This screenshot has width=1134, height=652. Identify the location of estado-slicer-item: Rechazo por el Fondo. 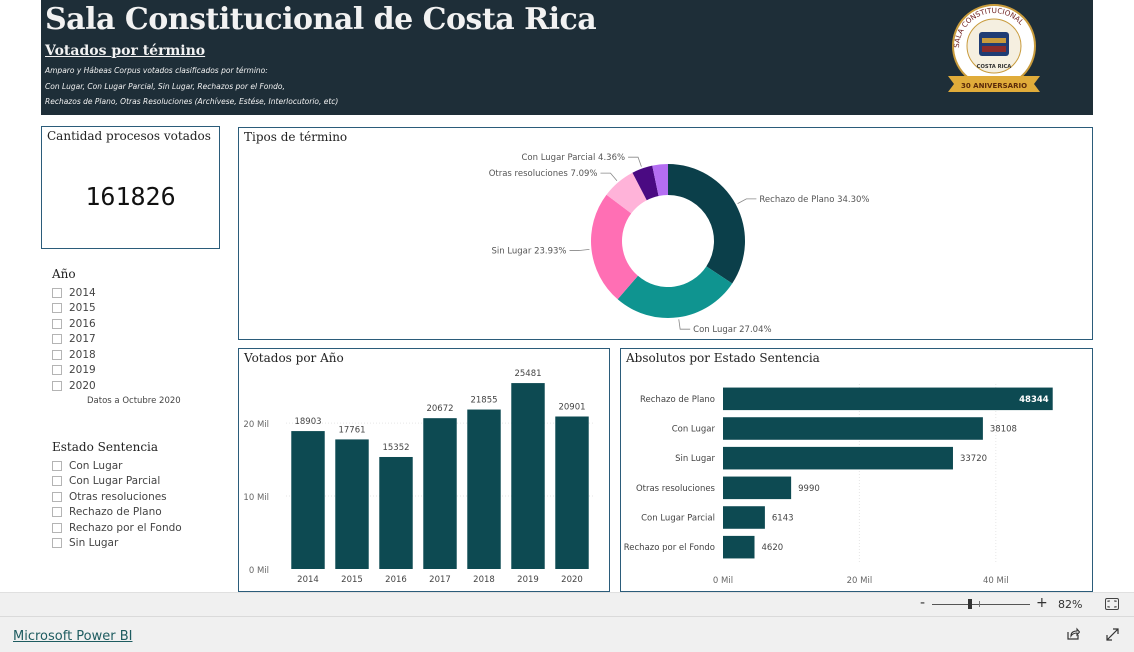
(117, 528).